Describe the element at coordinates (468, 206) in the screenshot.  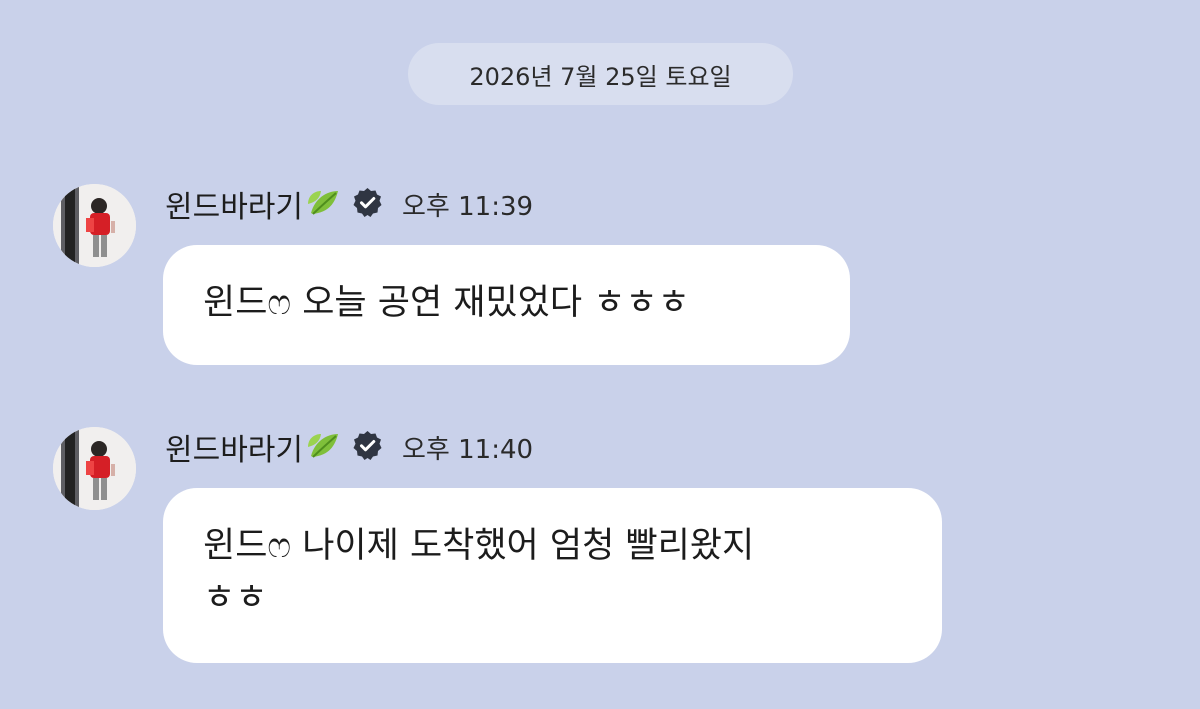
I see `timestamp: 오후 11:39` at that location.